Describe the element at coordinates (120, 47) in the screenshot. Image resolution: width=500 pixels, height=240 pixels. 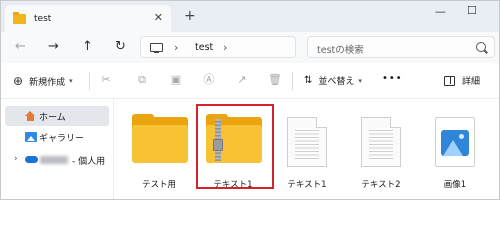
I see `refresh-icon: ↻` at that location.